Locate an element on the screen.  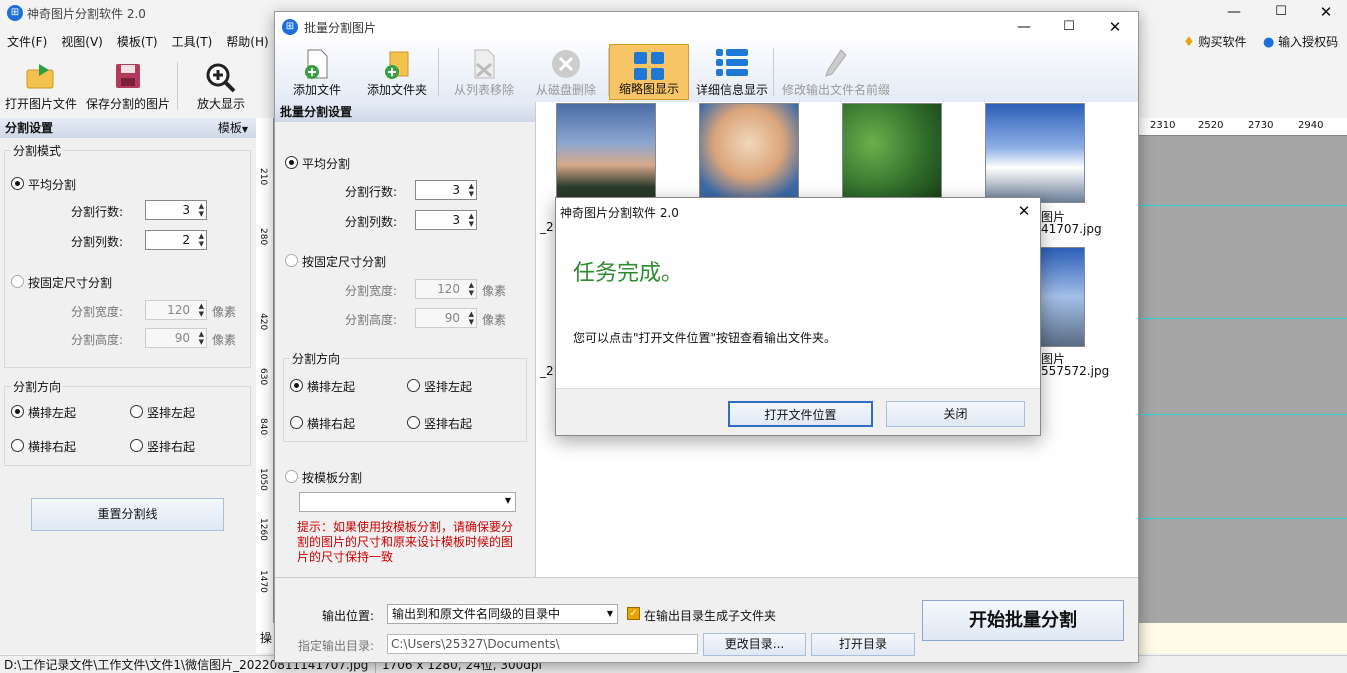
add-file-button: 添加文件 is located at coordinates (317, 71).